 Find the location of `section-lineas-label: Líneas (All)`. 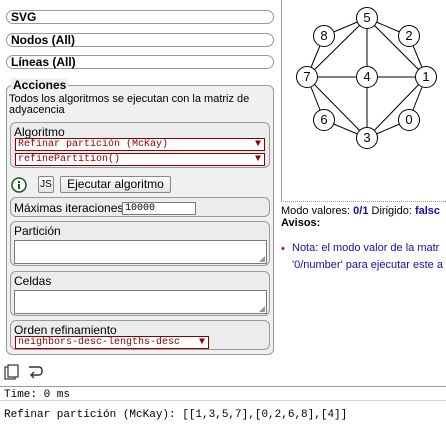

section-lineas-label: Líneas (All) is located at coordinates (43, 62).